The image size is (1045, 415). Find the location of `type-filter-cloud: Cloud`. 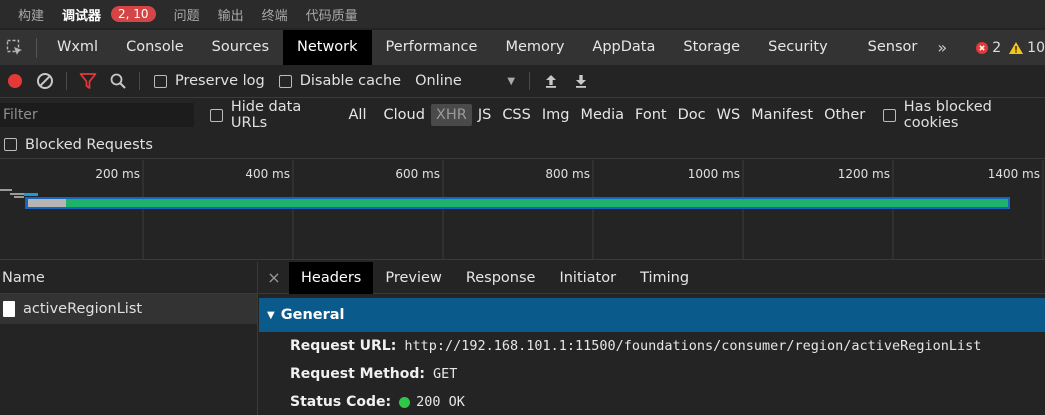

type-filter-cloud: Cloud is located at coordinates (403, 115).